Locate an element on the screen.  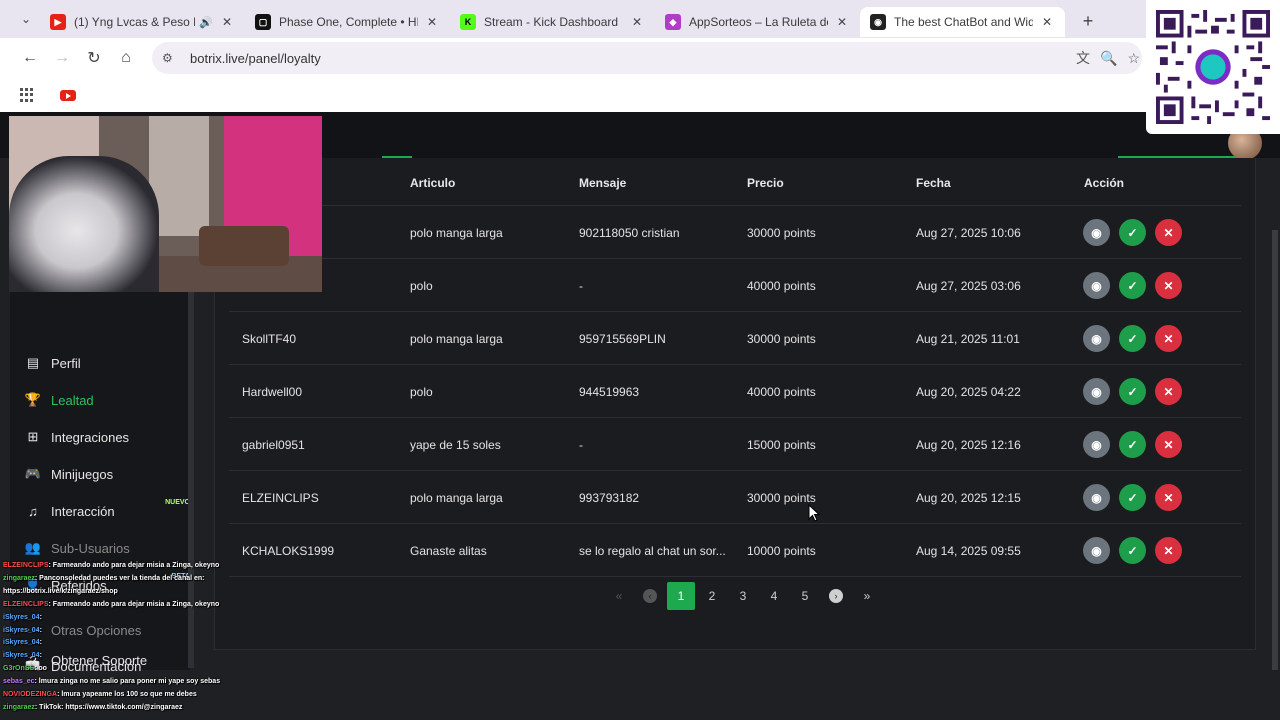
sidebar-item-lealtad: 🏆 Lealtad is located at coordinates (107, 400).